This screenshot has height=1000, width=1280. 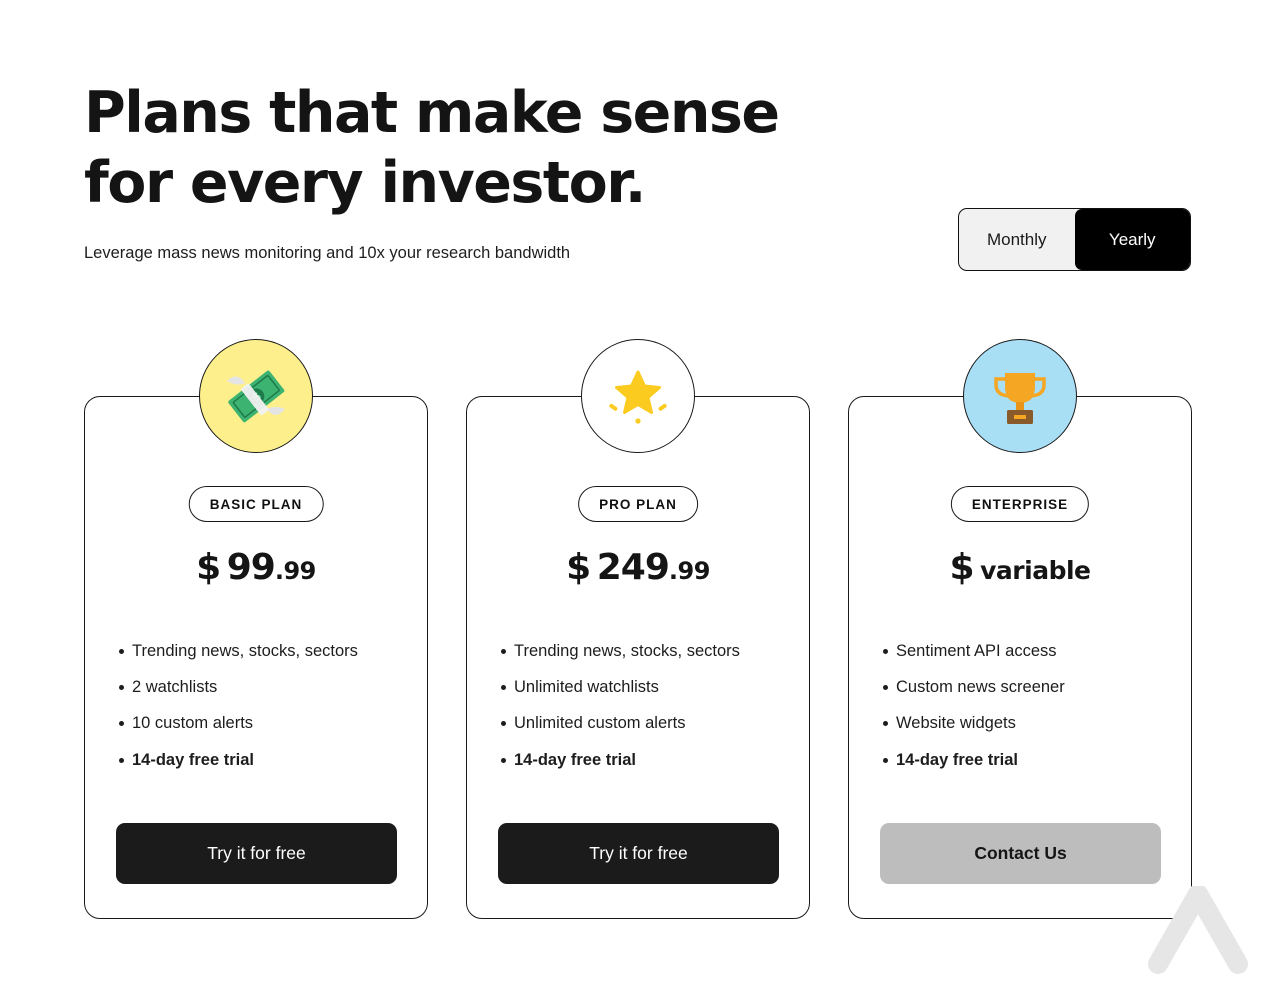 I want to click on feature-item: Custom news screener, so click(x=974, y=687).